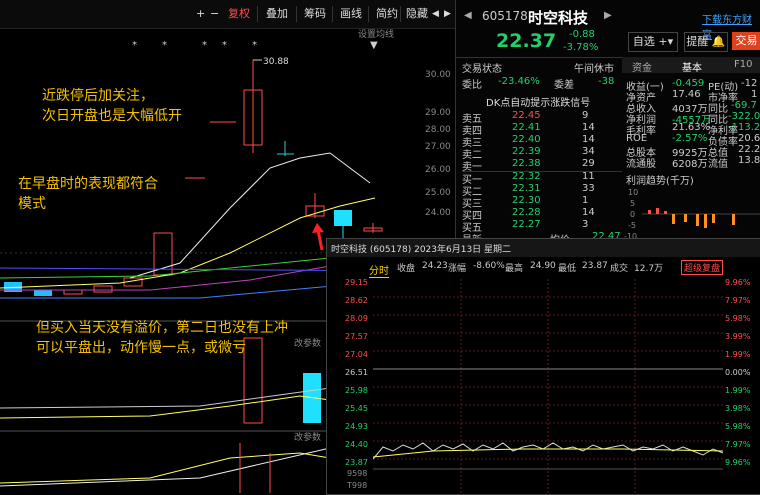  Describe the element at coordinates (542, 202) in the screenshot. I see `bid-row: 买三 22.30 1` at that location.